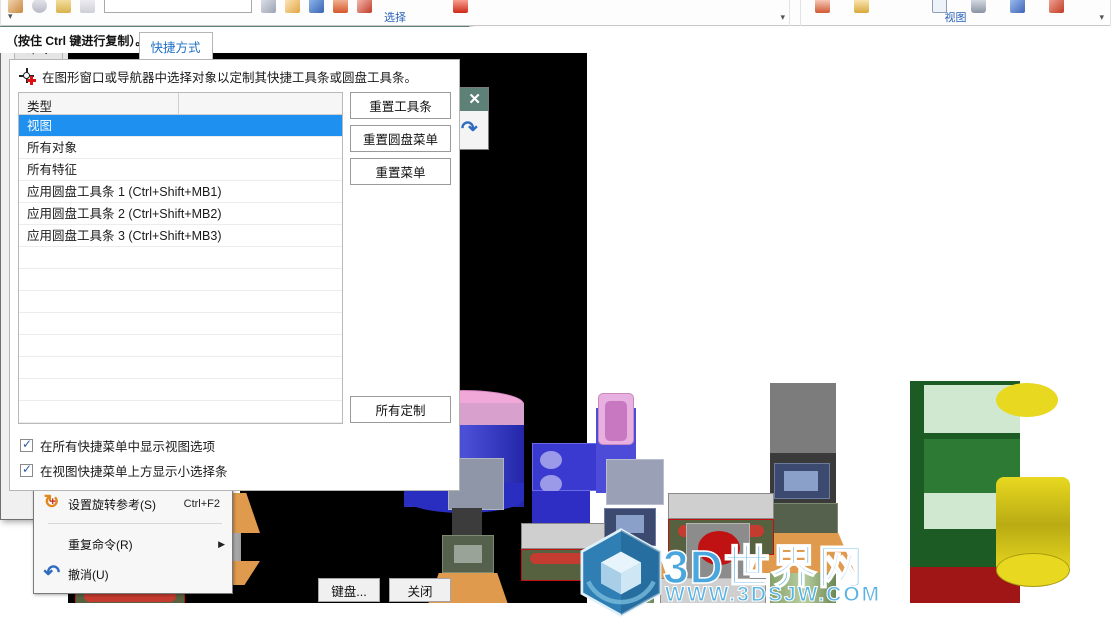 Image resolution: width=1111 pixels, height=618 pixels. I want to click on close-icon: ✕, so click(474, 99).